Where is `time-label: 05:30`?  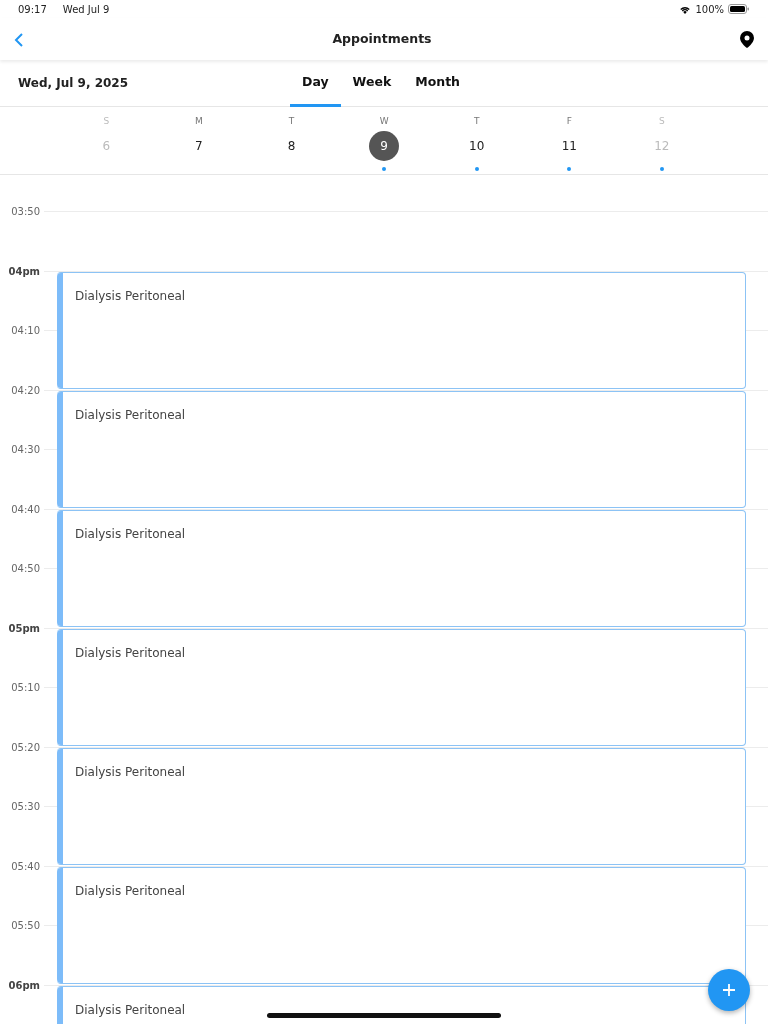
time-label: 05:30 is located at coordinates (25, 807).